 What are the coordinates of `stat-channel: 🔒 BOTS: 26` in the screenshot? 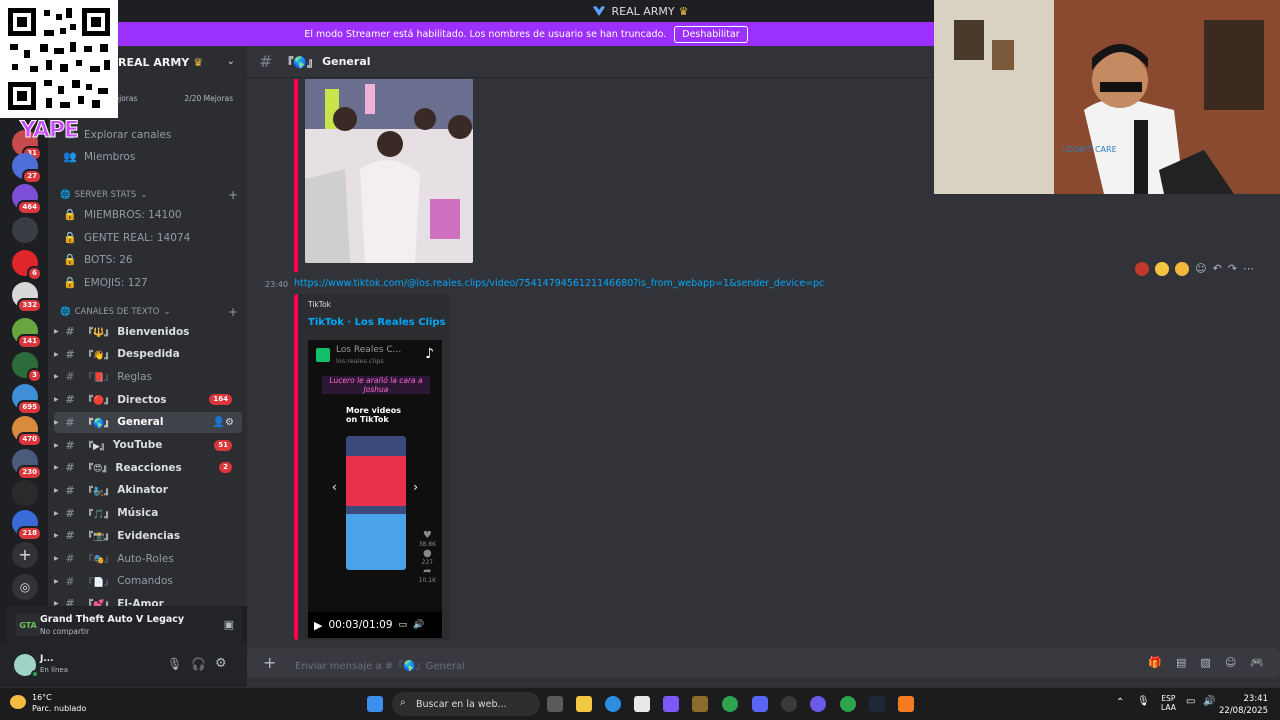 It's located at (148, 259).